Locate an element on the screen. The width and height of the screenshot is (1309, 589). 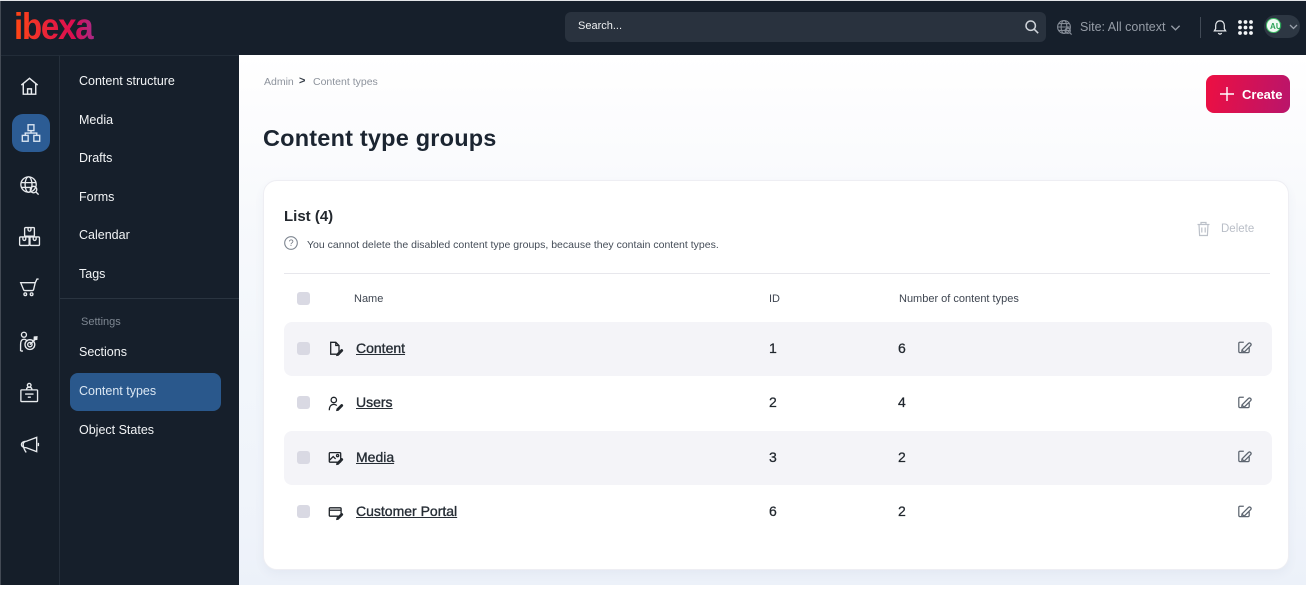
svg-text: ibexa is located at coordinates (55, 27).